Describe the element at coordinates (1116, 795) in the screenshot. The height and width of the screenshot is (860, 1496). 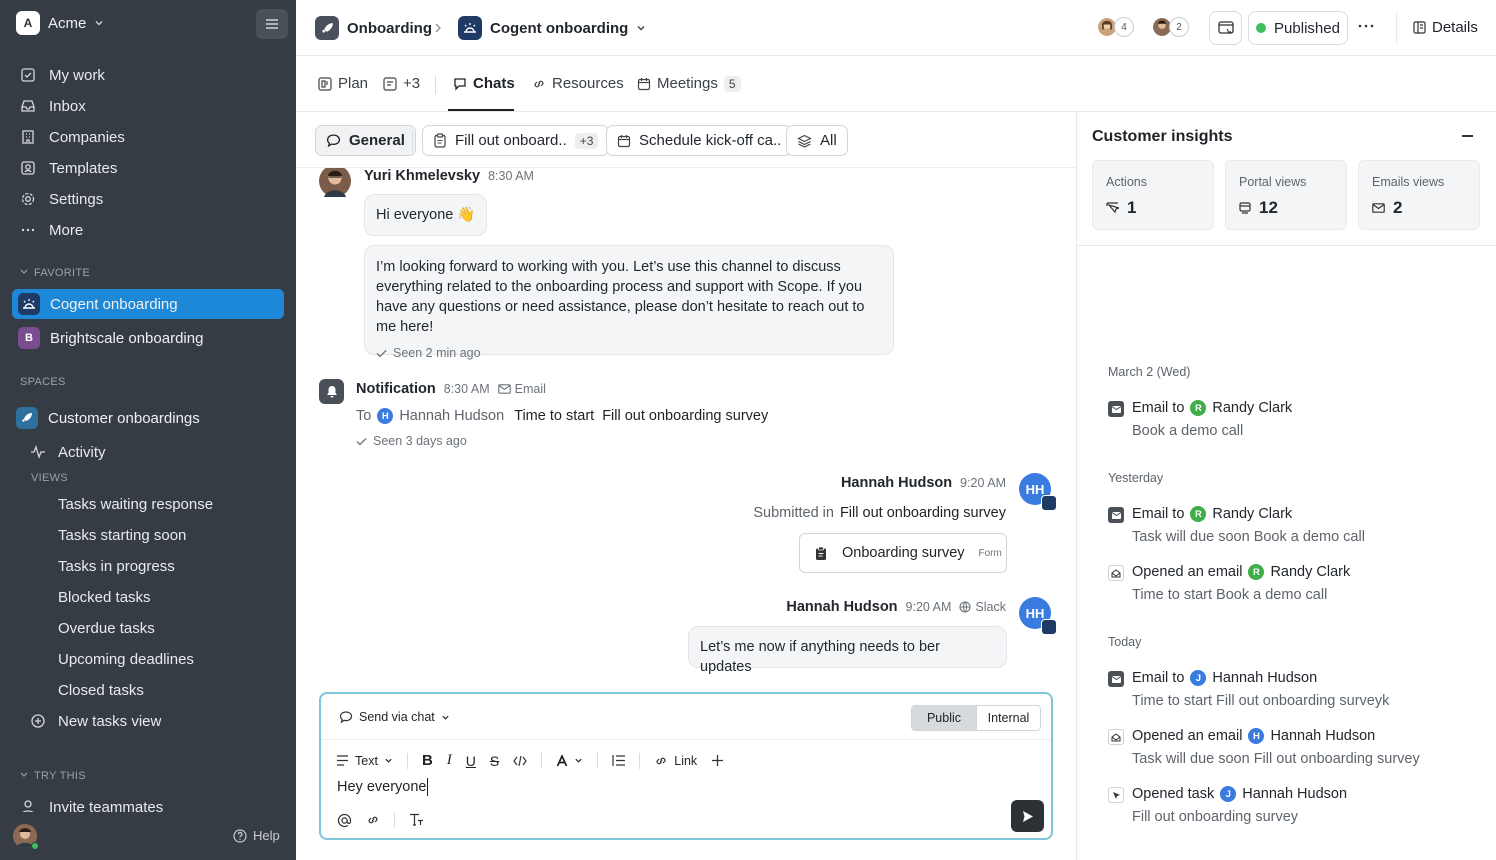
I see `cursor-icon` at that location.